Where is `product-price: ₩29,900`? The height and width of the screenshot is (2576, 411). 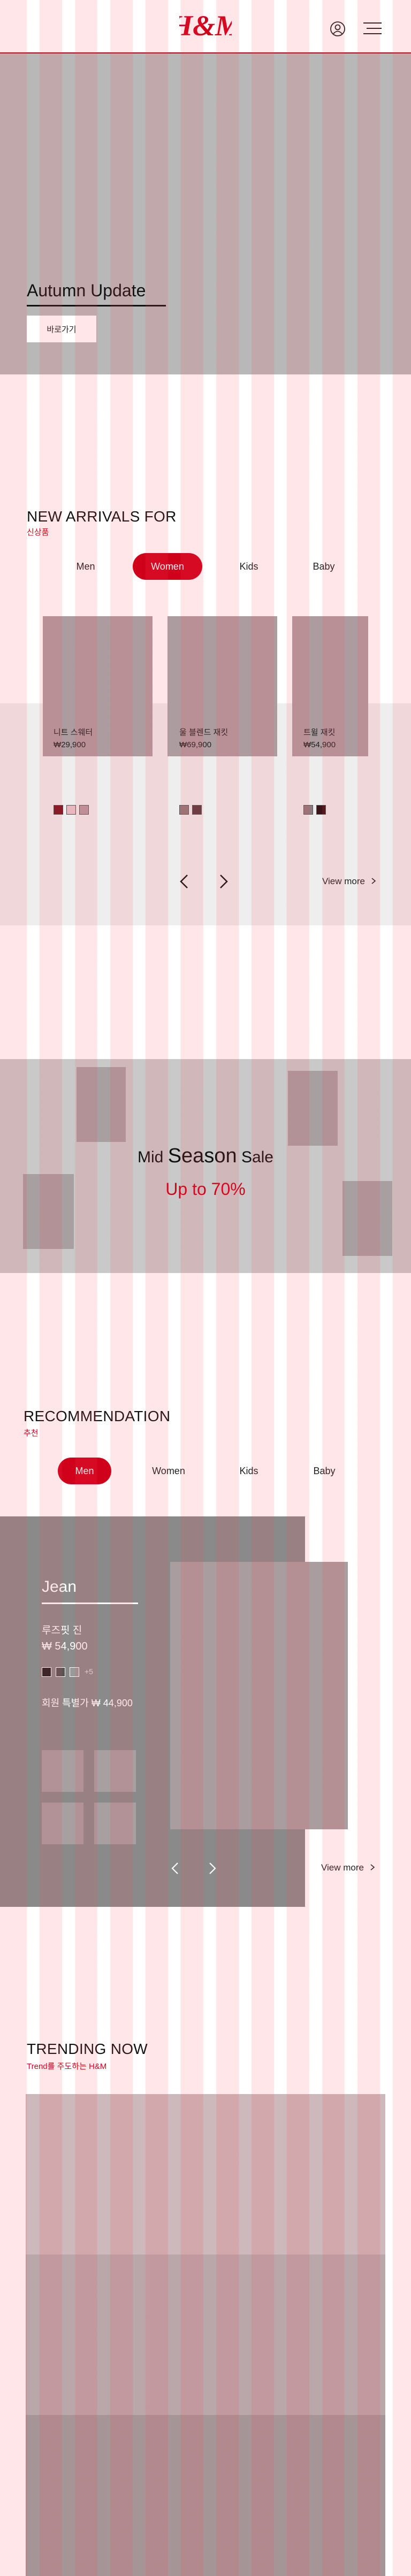 product-price: ₩29,900 is located at coordinates (70, 744).